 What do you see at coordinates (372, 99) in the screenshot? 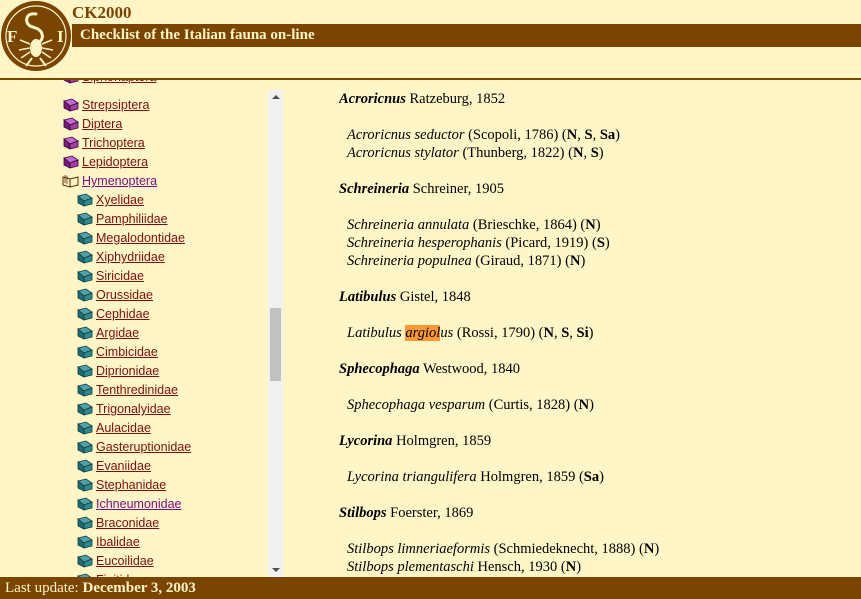
I see `genus-name: Acroricnus` at bounding box center [372, 99].